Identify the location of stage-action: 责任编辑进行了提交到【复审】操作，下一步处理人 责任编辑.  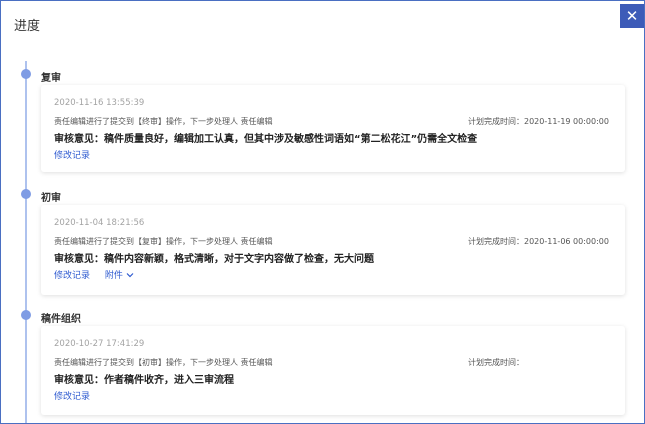
(163, 241).